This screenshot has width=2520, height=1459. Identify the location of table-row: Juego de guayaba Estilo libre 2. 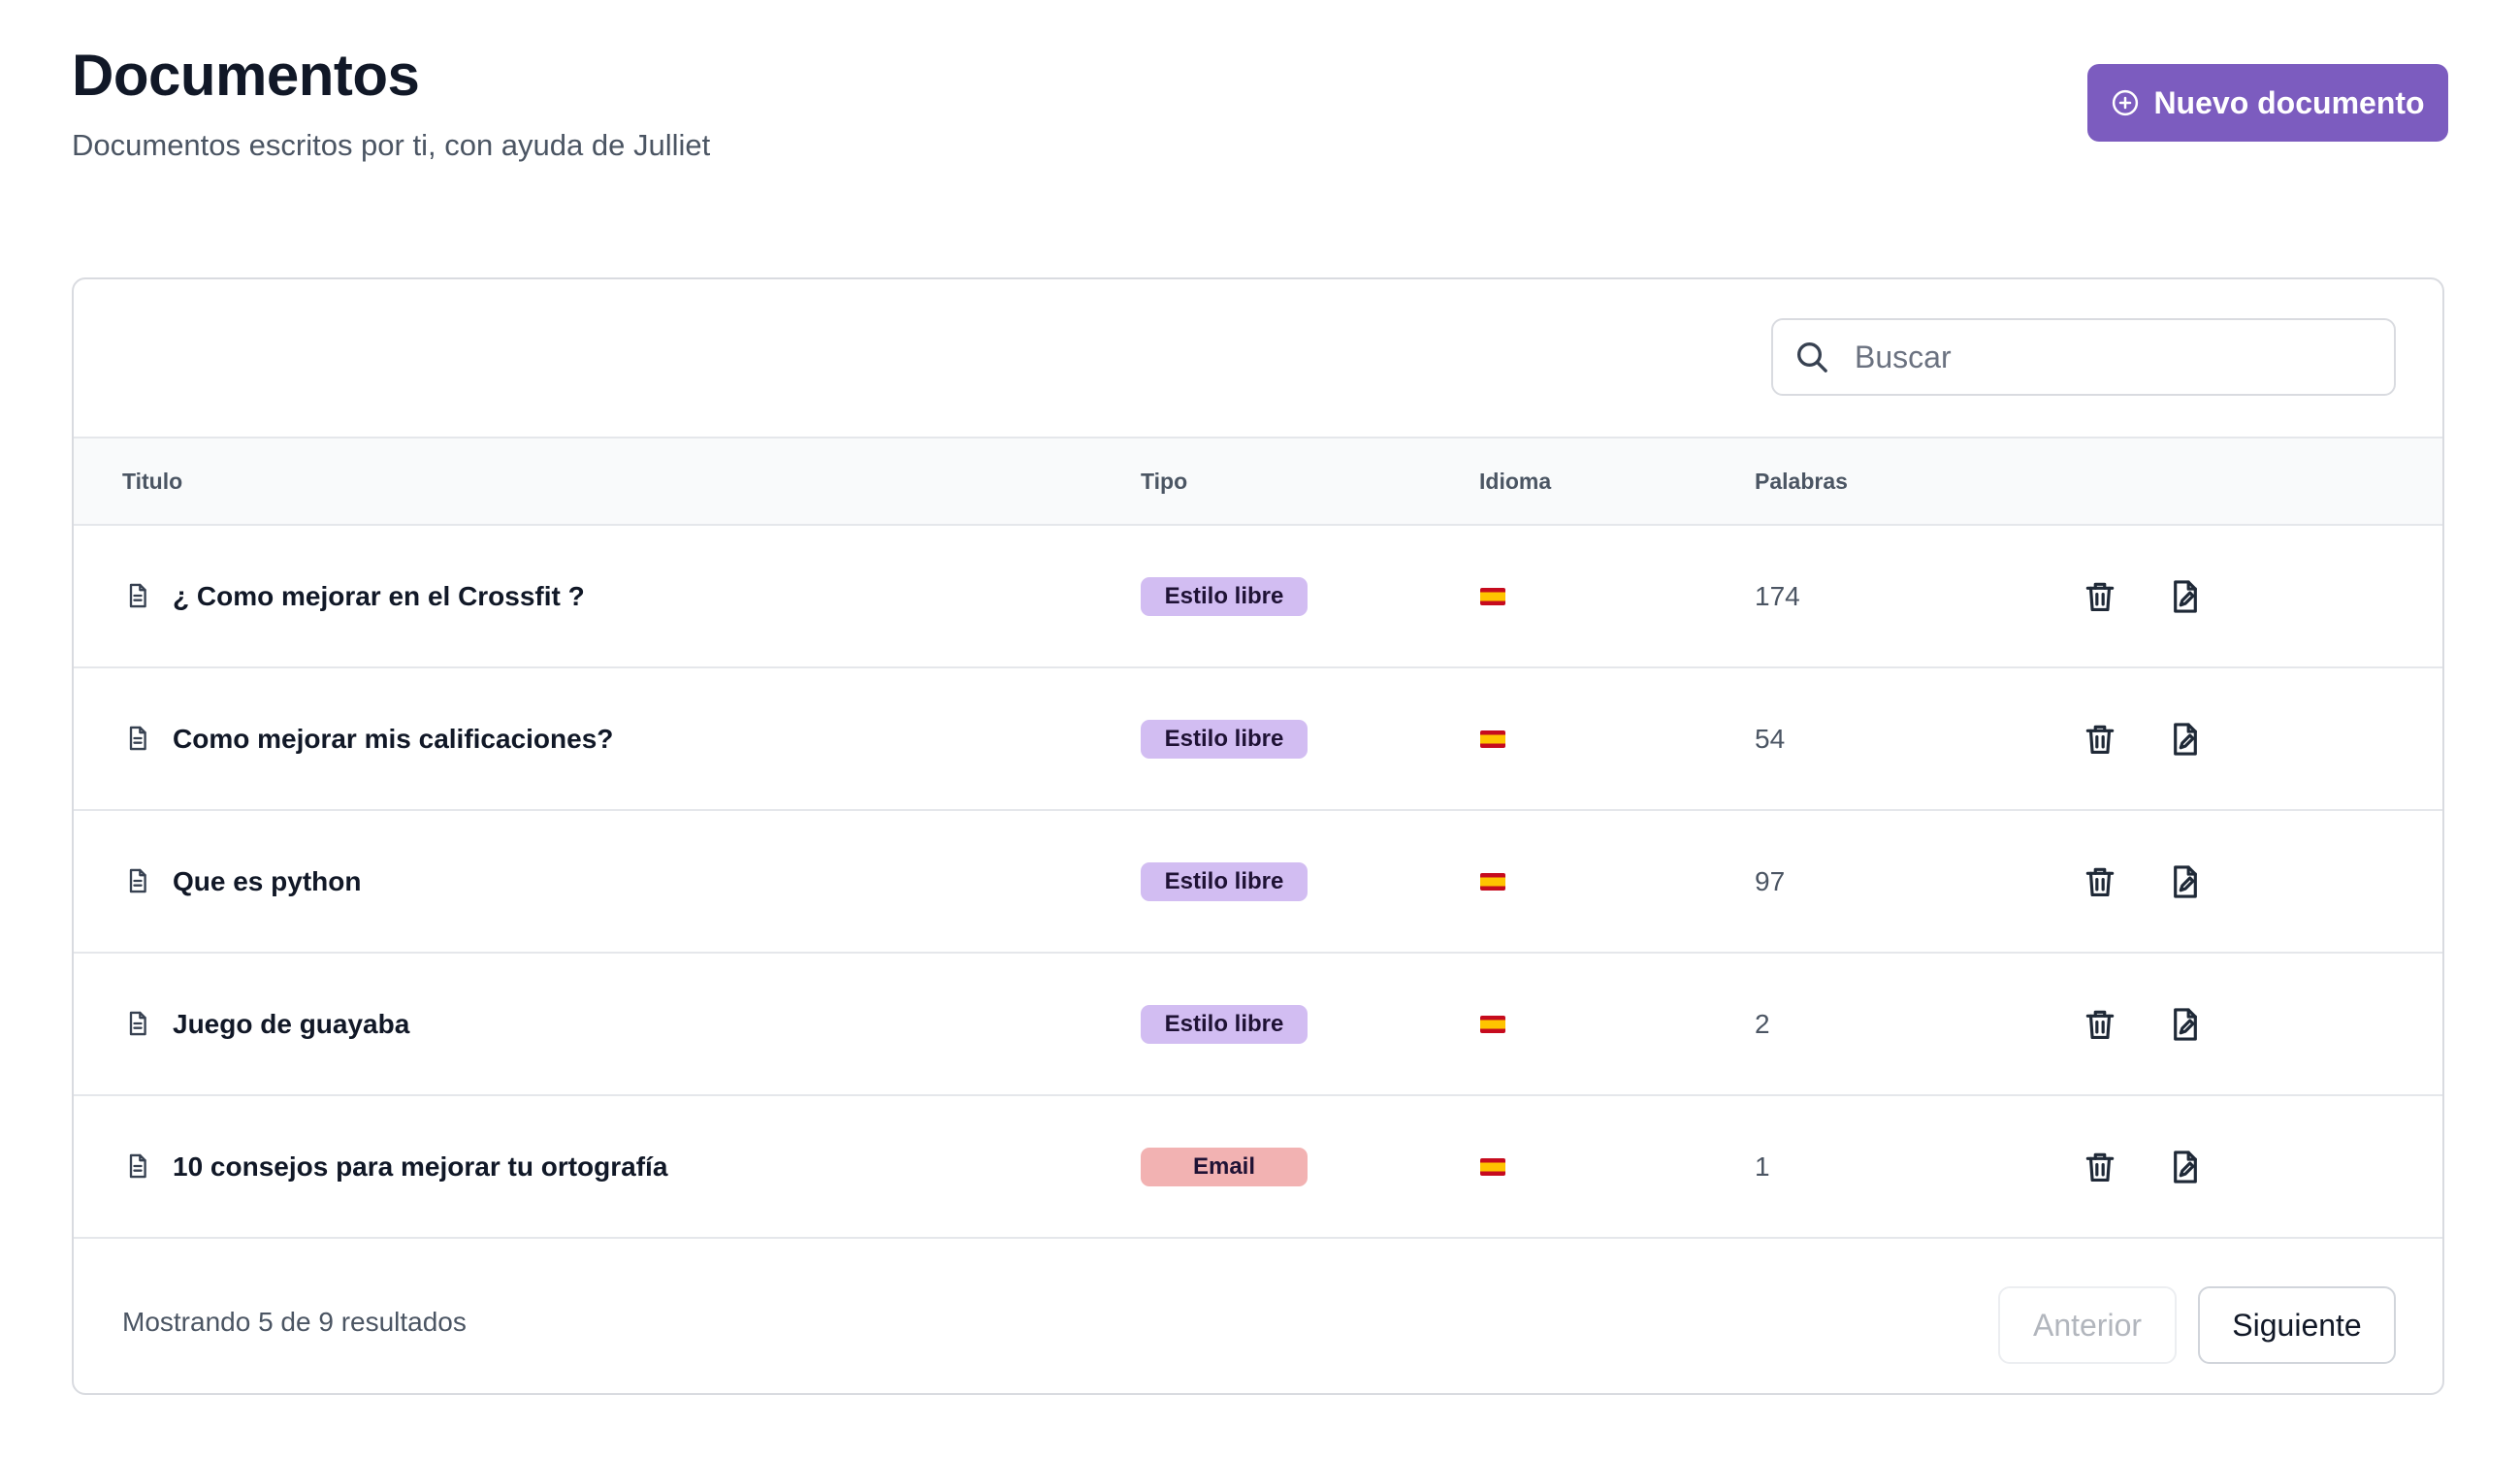
(1258, 1025).